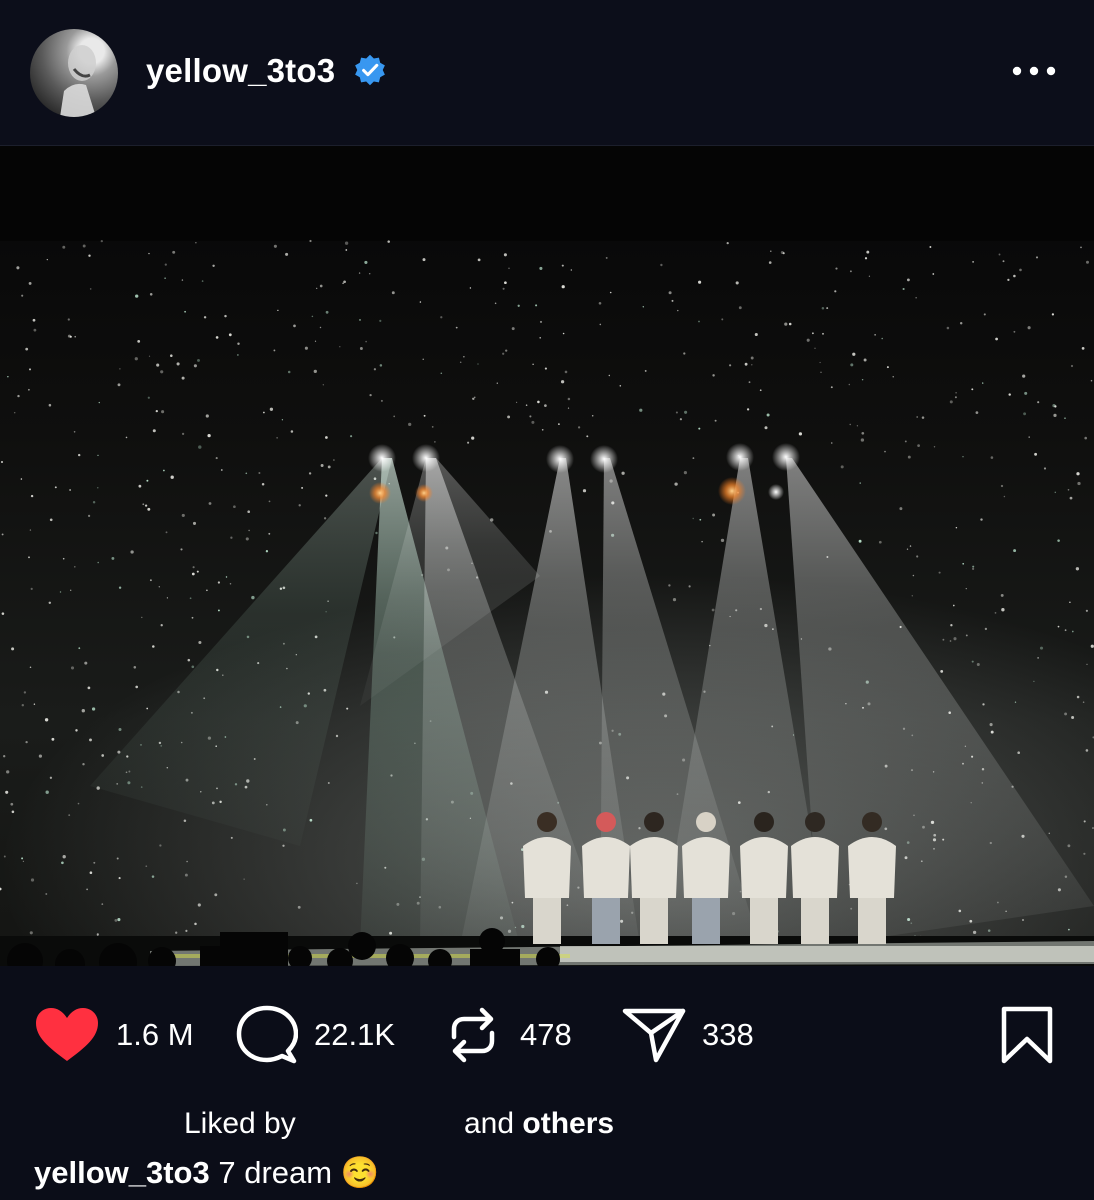 The height and width of the screenshot is (1200, 1094). What do you see at coordinates (240, 71) in the screenshot?
I see `username: yellow_3to3` at bounding box center [240, 71].